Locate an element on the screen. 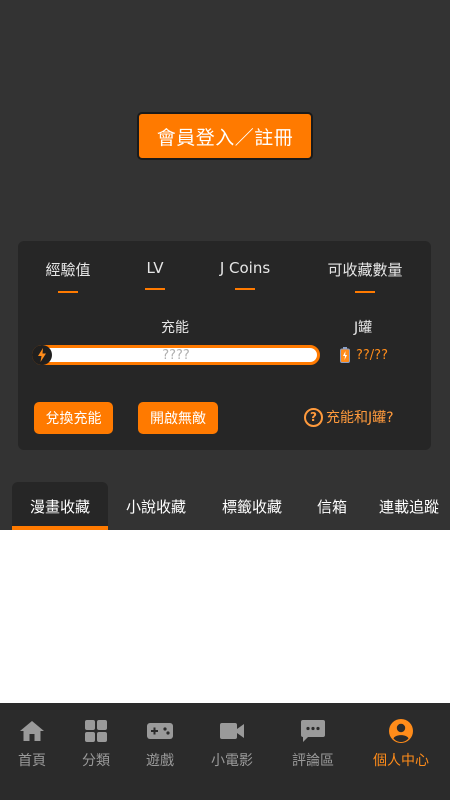  tab-novel-collection: 小說收藏 is located at coordinates (156, 506).